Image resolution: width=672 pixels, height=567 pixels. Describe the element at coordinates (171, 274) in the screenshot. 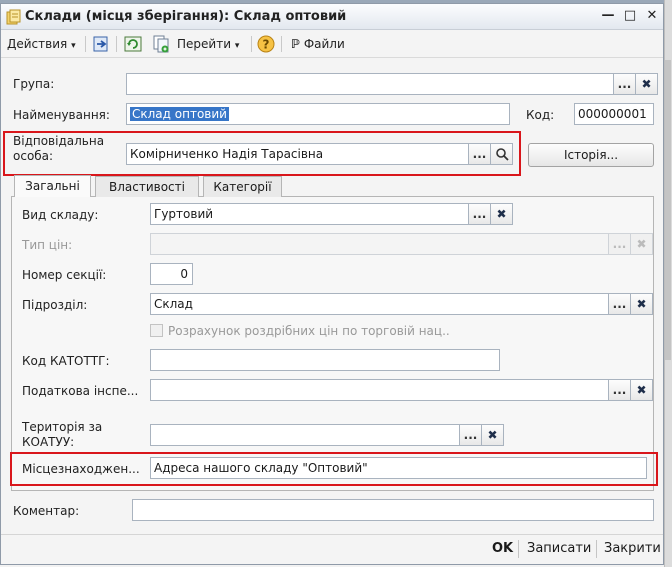

I see `section-number-field: 0` at that location.